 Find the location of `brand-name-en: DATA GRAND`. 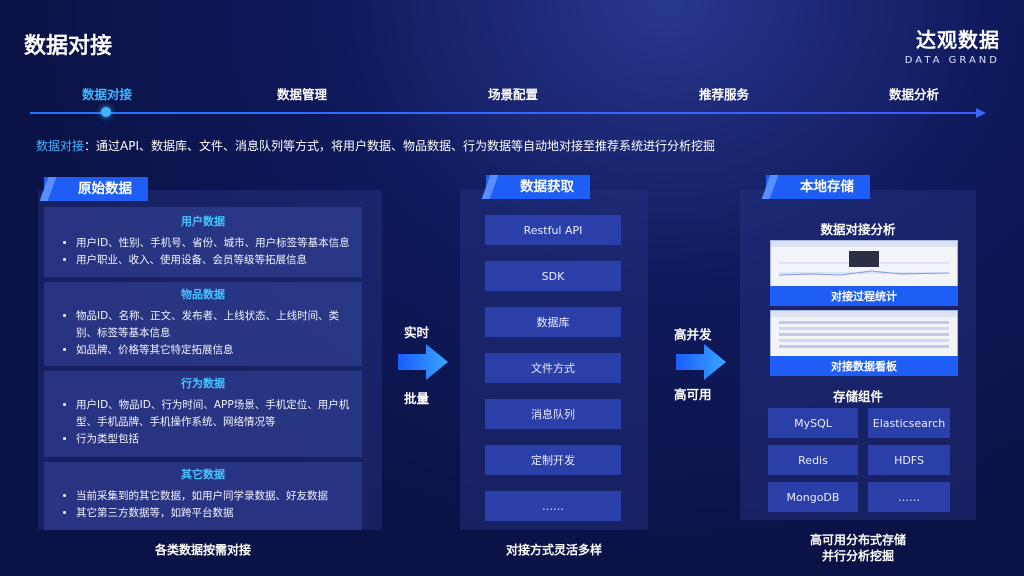

brand-name-en: DATA GRAND is located at coordinates (952, 60).